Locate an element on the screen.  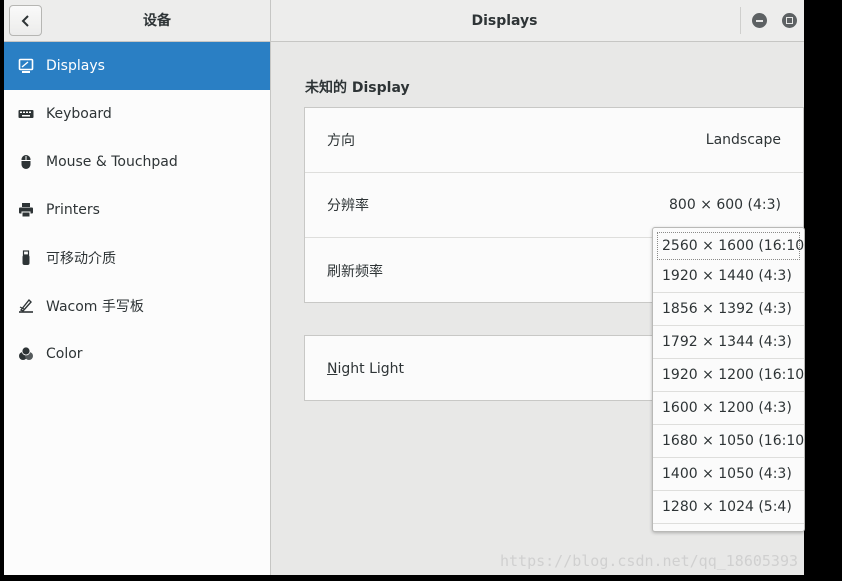
page-title: Displays is located at coordinates (504, 21).